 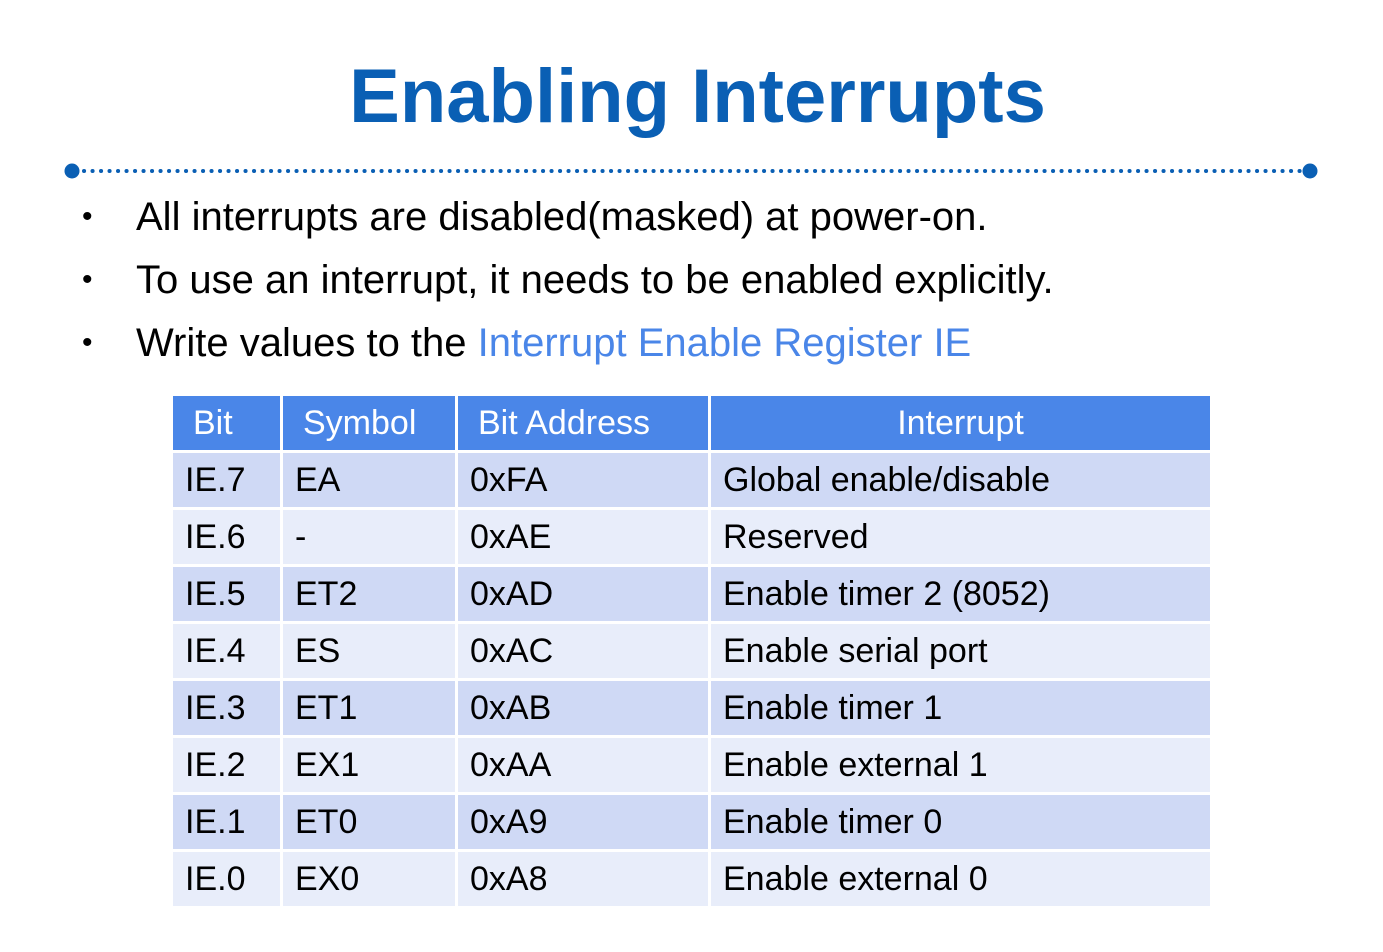 What do you see at coordinates (226, 423) in the screenshot?
I see `header-bit: Bit` at bounding box center [226, 423].